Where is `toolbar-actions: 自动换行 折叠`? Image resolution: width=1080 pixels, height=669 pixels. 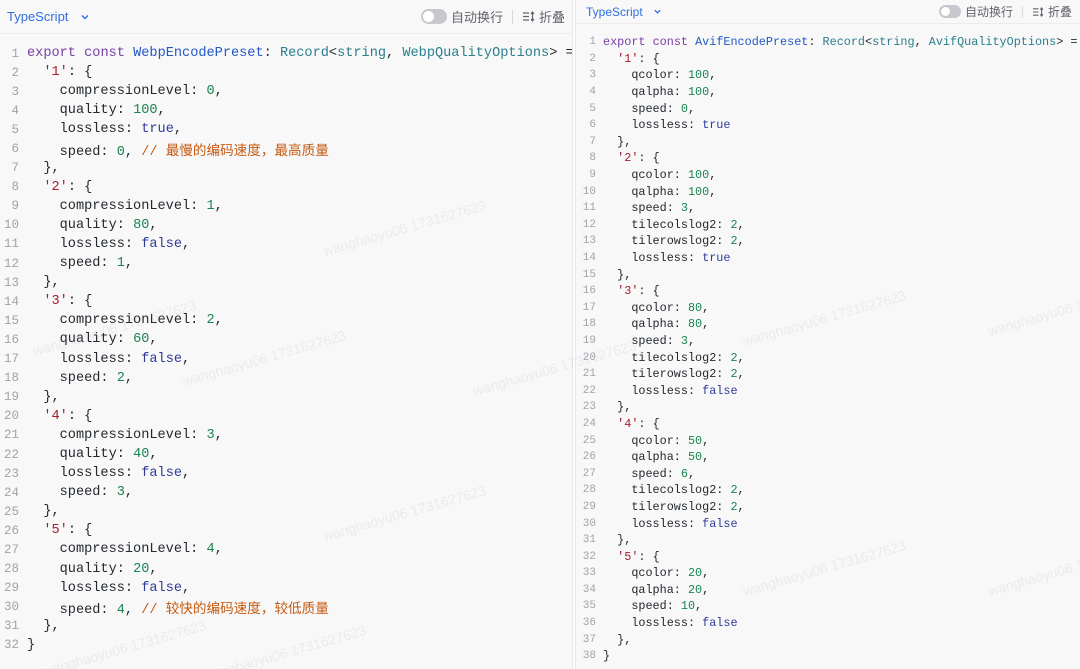
toolbar-actions: 自动换行 折叠 is located at coordinates (492, 16).